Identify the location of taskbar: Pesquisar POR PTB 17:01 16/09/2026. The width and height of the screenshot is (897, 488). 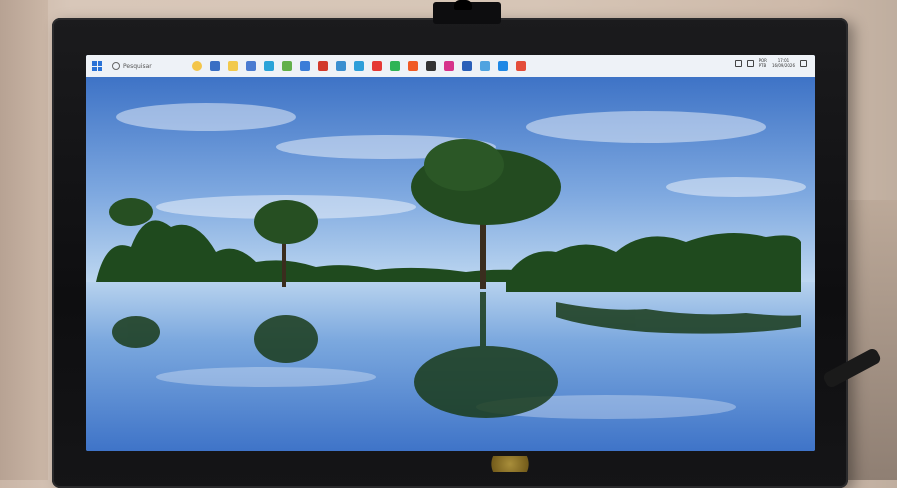
(450, 66).